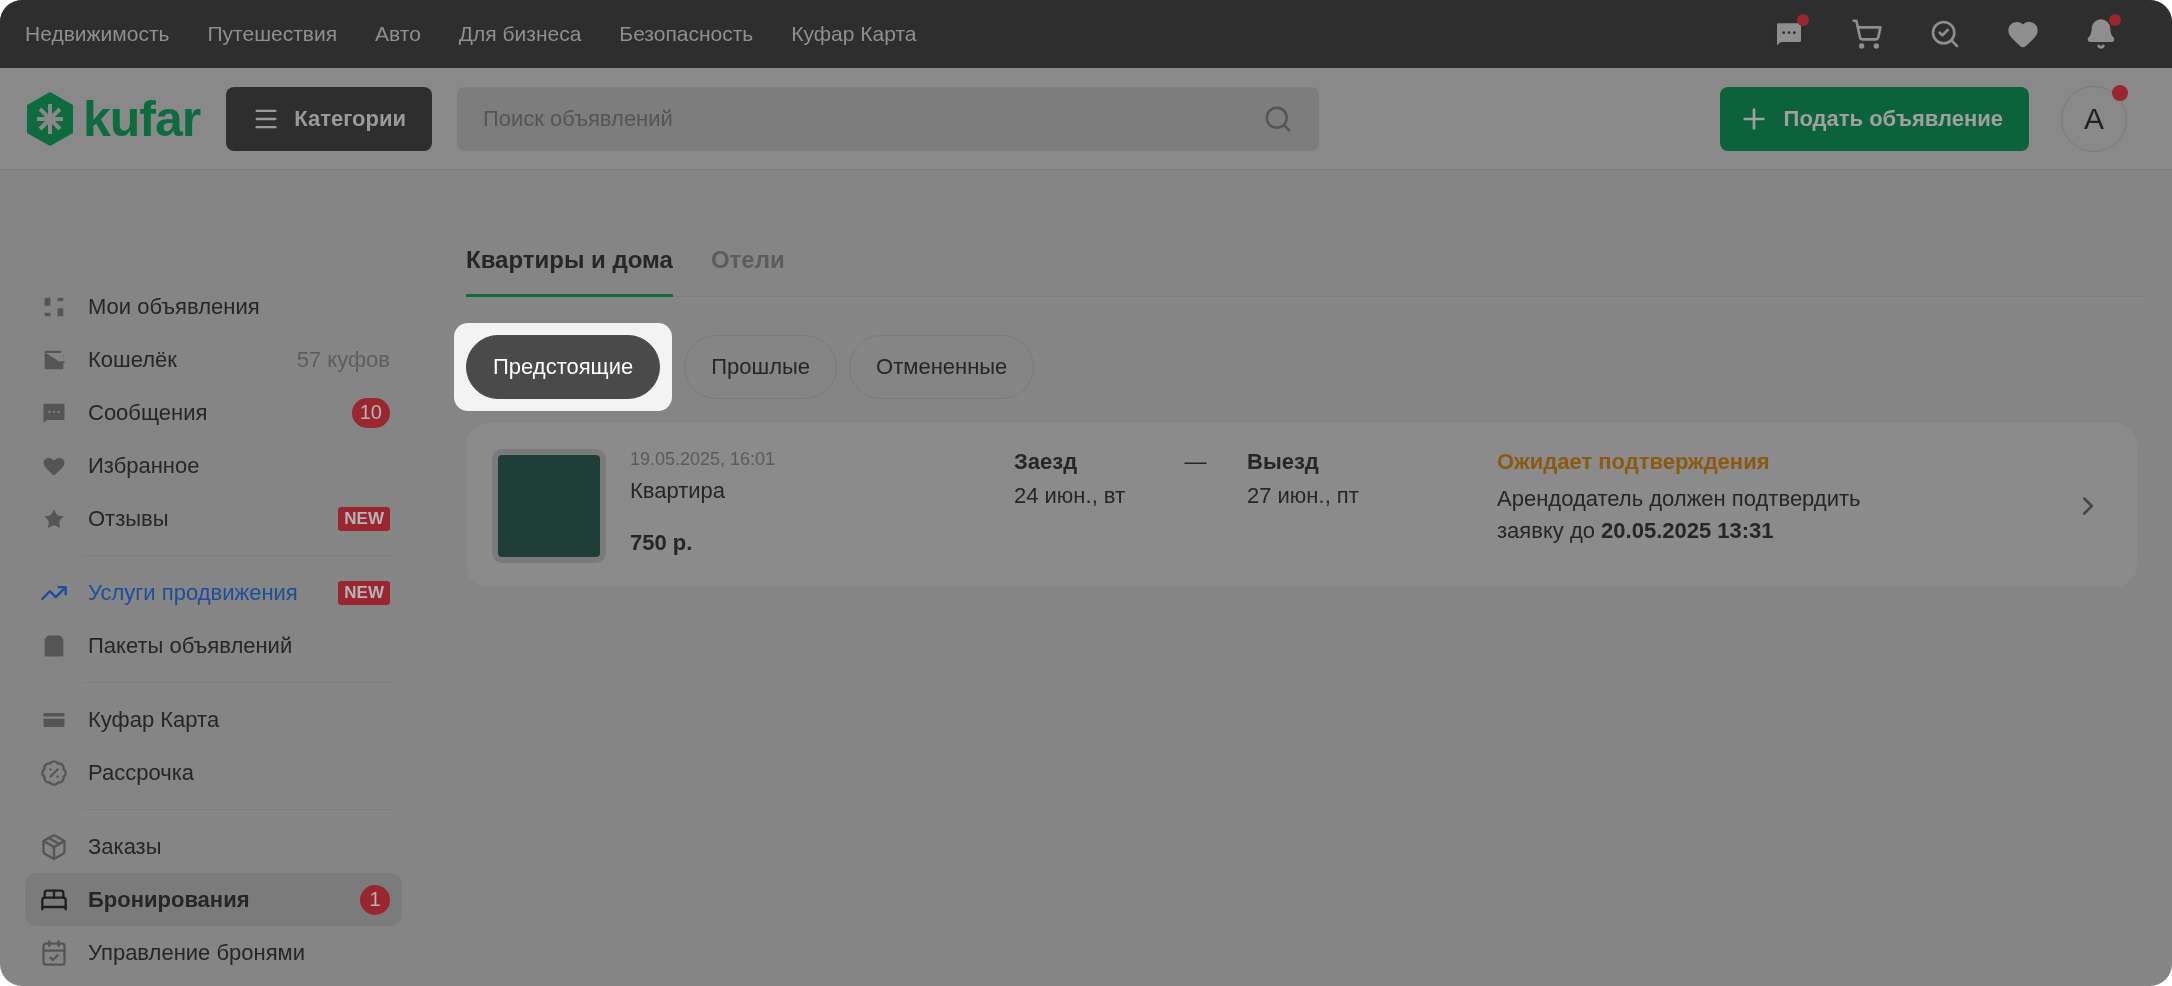 This screenshot has height=986, width=2172. What do you see at coordinates (398, 34) in the screenshot?
I see `nav-link: Авто` at bounding box center [398, 34].